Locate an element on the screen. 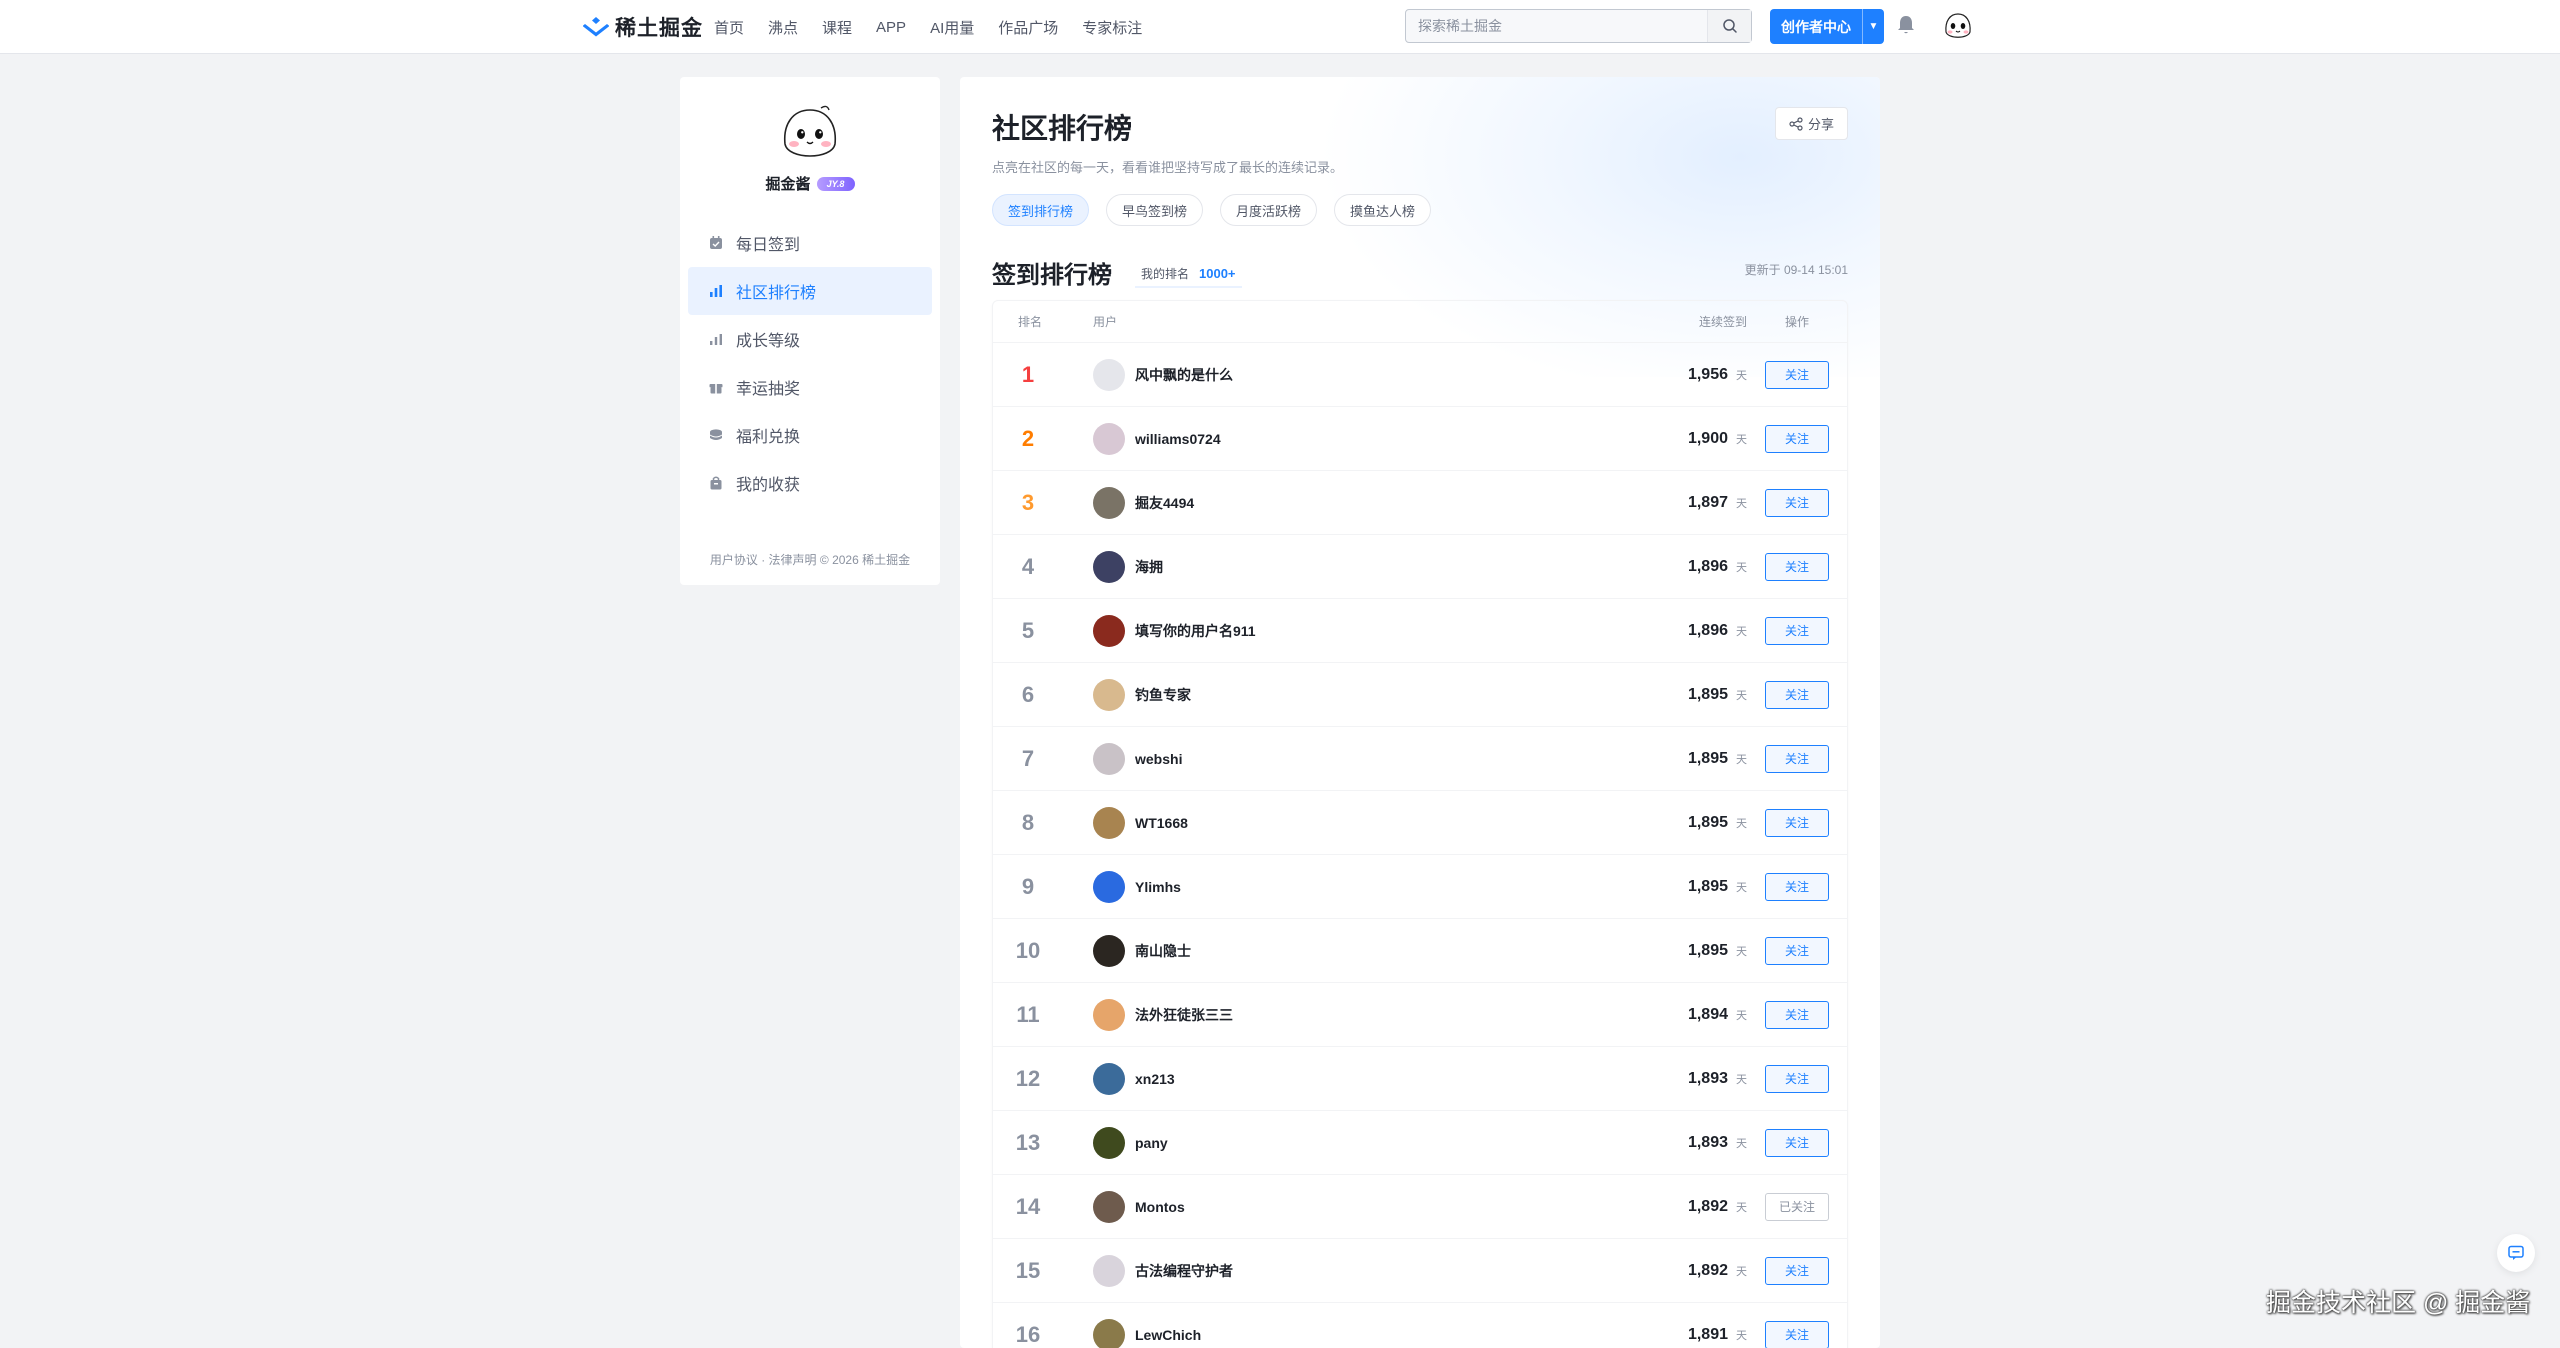  user-cell: pany is located at coordinates (1360, 1142).